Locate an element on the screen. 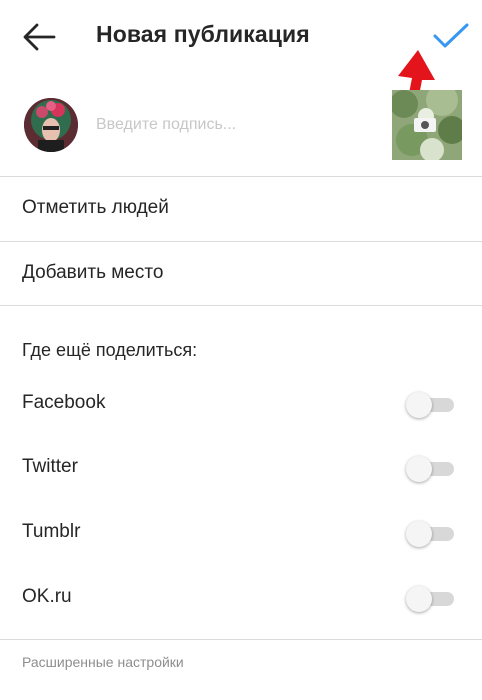  facebook-toggle is located at coordinates (431, 405).